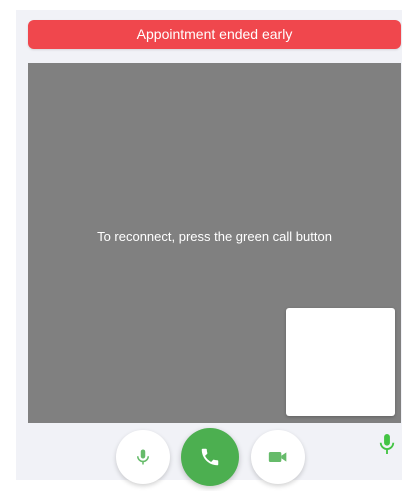 This screenshot has width=406, height=491. What do you see at coordinates (340, 362) in the screenshot?
I see `self-video-preview` at bounding box center [340, 362].